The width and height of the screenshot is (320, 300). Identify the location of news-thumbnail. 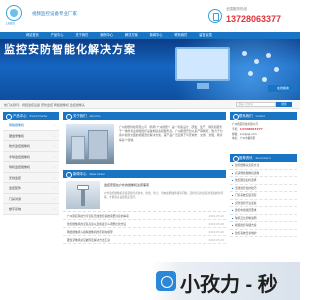
(83, 195).